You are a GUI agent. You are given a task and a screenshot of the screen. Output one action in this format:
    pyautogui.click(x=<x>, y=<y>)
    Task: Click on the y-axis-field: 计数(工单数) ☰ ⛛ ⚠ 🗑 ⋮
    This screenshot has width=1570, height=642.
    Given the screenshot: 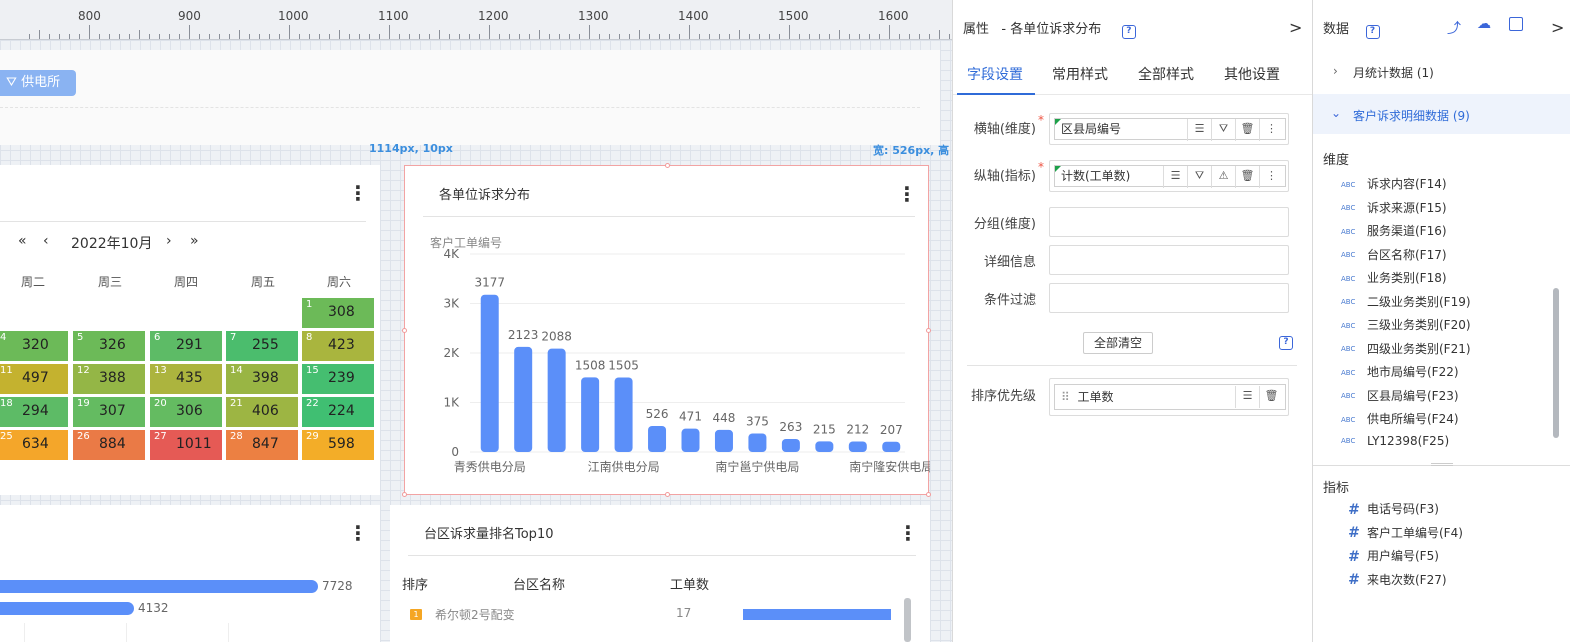 What is the action you would take?
    pyautogui.click(x=1169, y=176)
    